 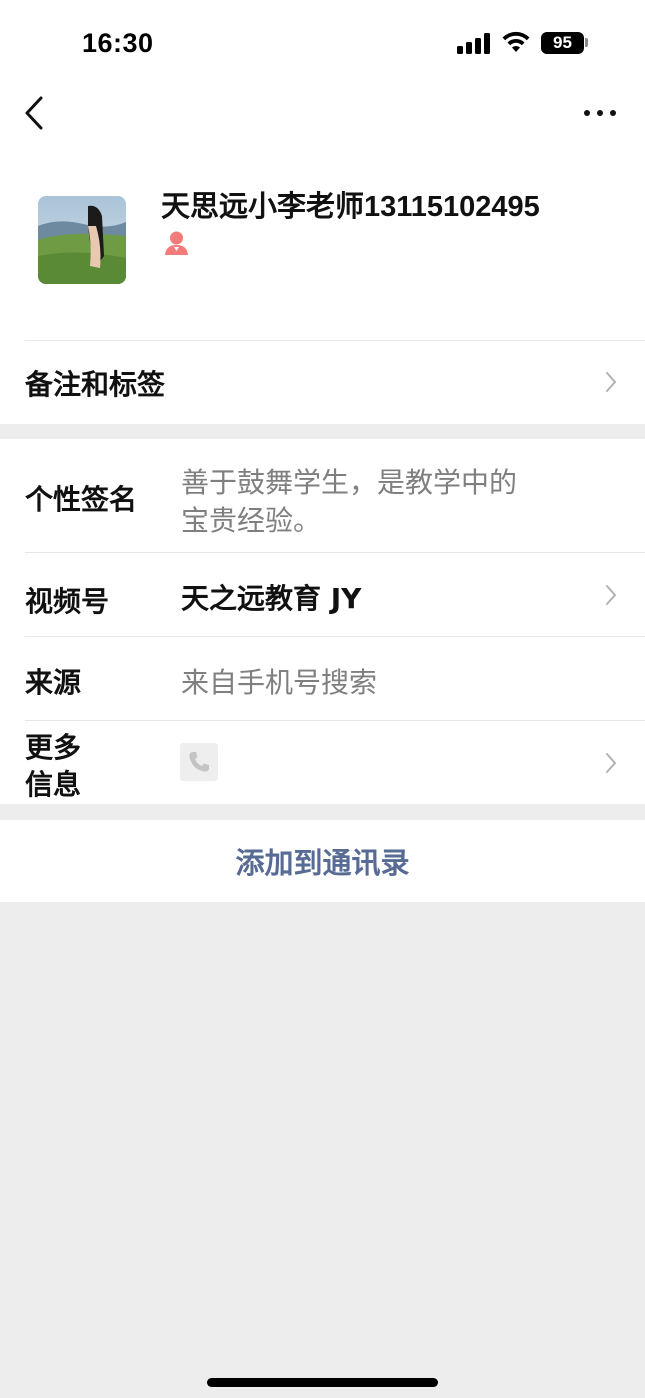 What do you see at coordinates (279, 682) in the screenshot?
I see `source-value: 来自手机号搜索` at bounding box center [279, 682].